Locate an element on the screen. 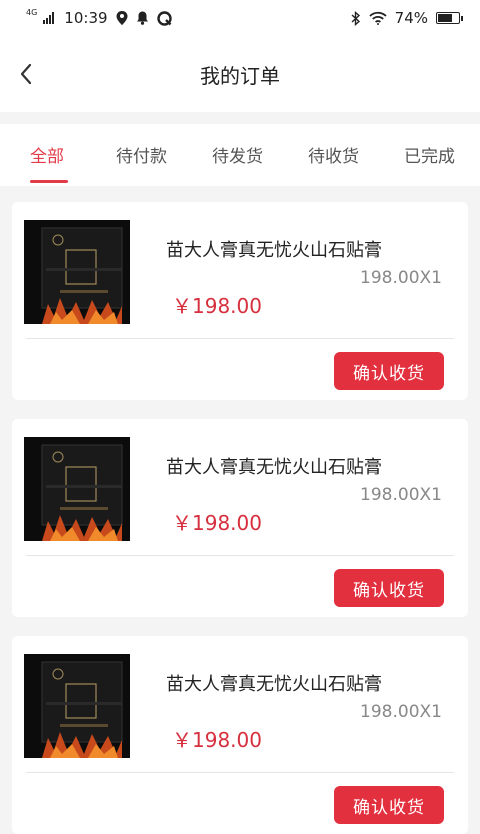  status-bar-left: 4G 10:39 is located at coordinates (99, 18).